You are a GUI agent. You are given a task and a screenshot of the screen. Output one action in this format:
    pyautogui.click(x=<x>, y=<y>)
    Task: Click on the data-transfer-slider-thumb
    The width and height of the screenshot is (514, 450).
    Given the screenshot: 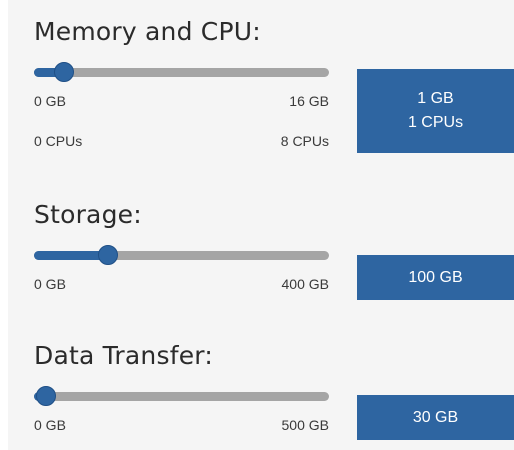 What is the action you would take?
    pyautogui.click(x=45, y=396)
    